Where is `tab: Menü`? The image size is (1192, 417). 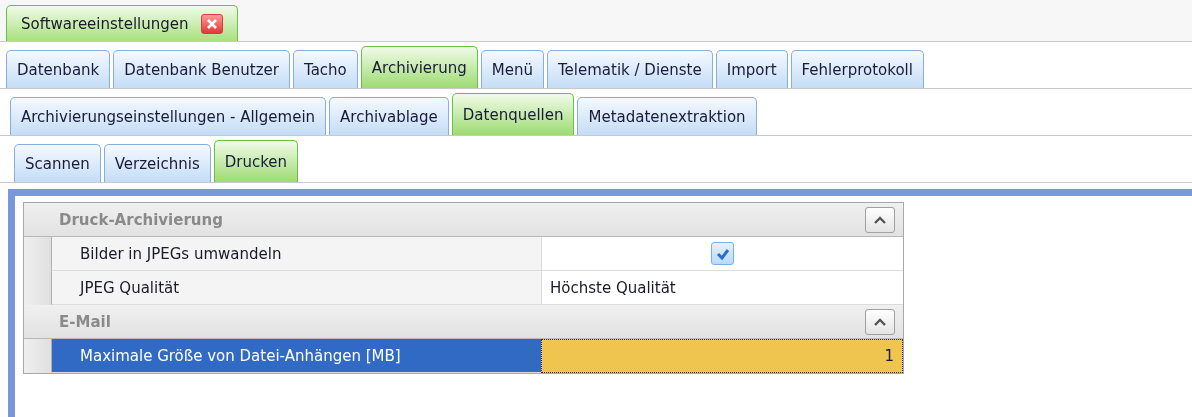
tab: Menü is located at coordinates (512, 69).